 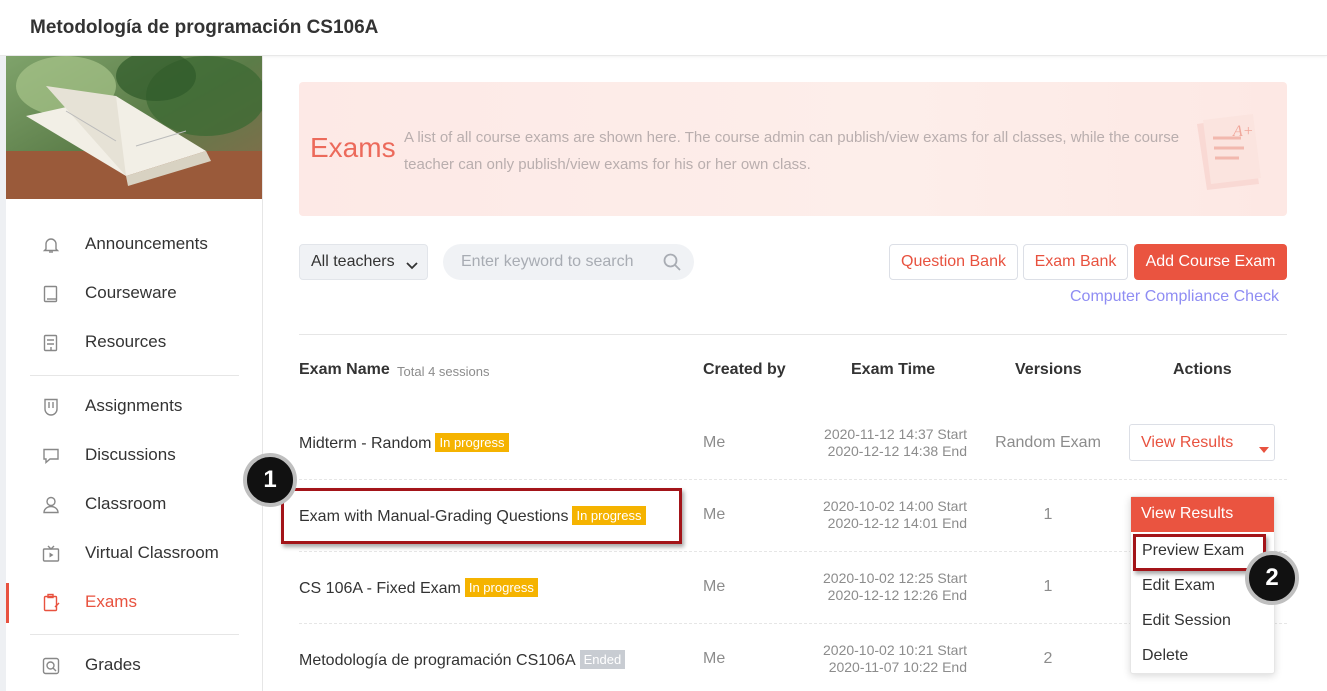 What do you see at coordinates (793, 479) in the screenshot?
I see `row-divider` at bounding box center [793, 479].